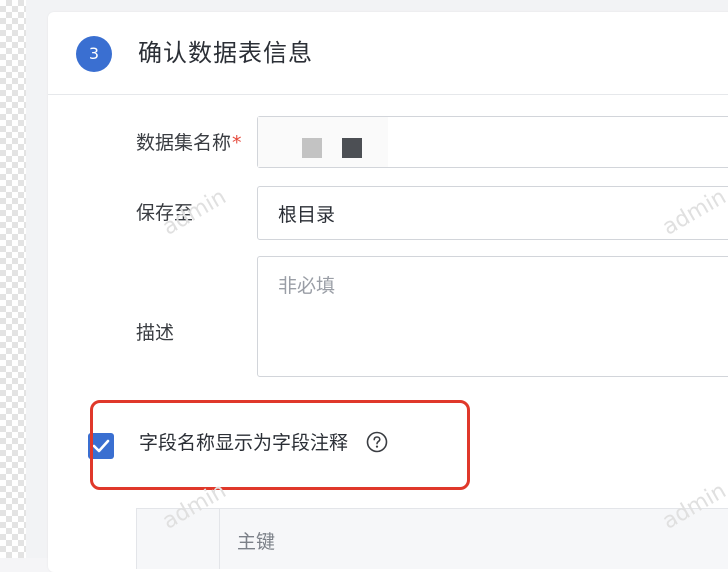 This screenshot has height=572, width=728. I want to click on blurred-value-area, so click(323, 142).